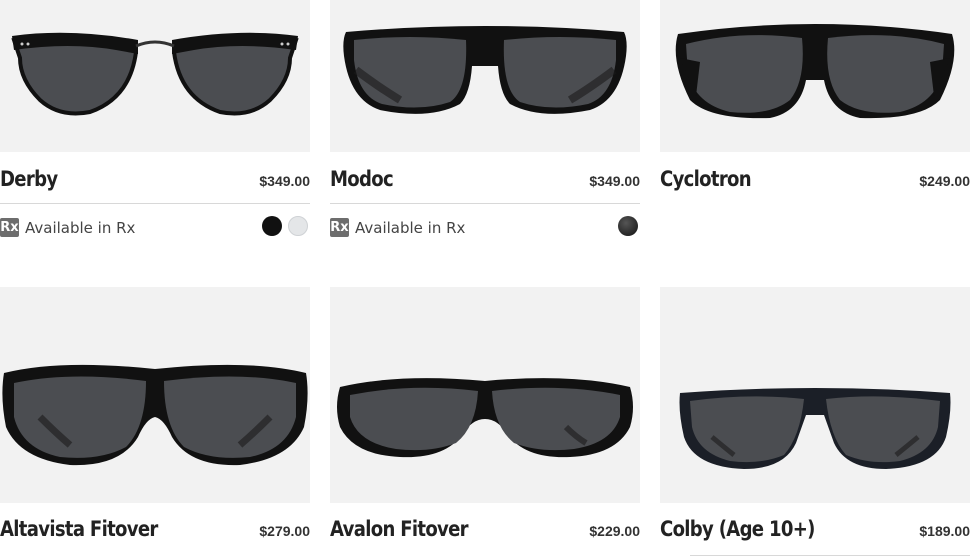 The image size is (979, 558). What do you see at coordinates (155, 415) in the screenshot?
I see `sunglasses-altavista-fitover-image` at bounding box center [155, 415].